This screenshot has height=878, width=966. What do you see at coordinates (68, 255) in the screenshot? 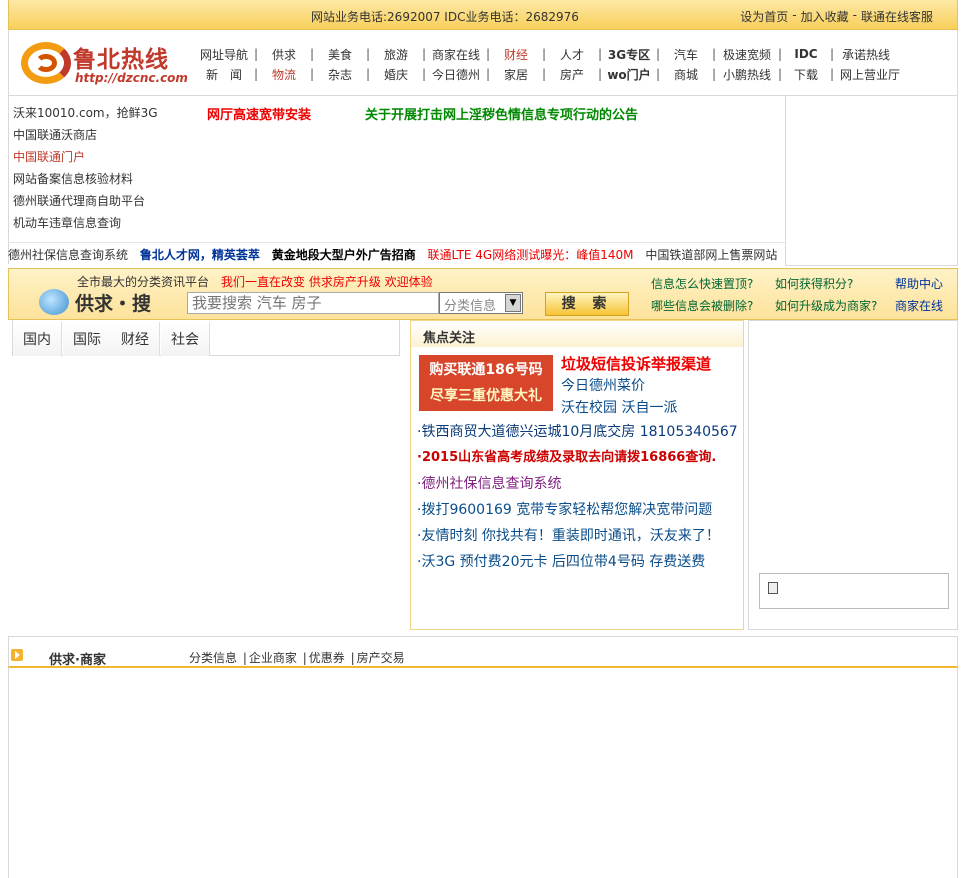
I see `ticker-item: 德州社保信息查询系统` at bounding box center [68, 255].